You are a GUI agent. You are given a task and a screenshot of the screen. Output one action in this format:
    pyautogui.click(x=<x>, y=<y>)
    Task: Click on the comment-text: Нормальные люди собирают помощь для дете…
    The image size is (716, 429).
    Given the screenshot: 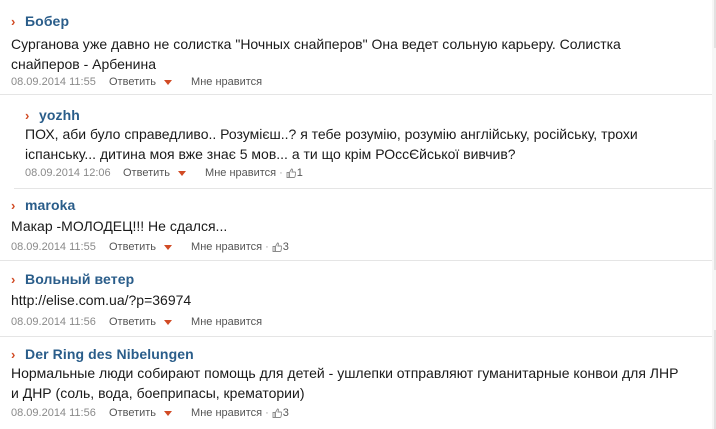 What is the action you would take?
    pyautogui.click(x=344, y=383)
    